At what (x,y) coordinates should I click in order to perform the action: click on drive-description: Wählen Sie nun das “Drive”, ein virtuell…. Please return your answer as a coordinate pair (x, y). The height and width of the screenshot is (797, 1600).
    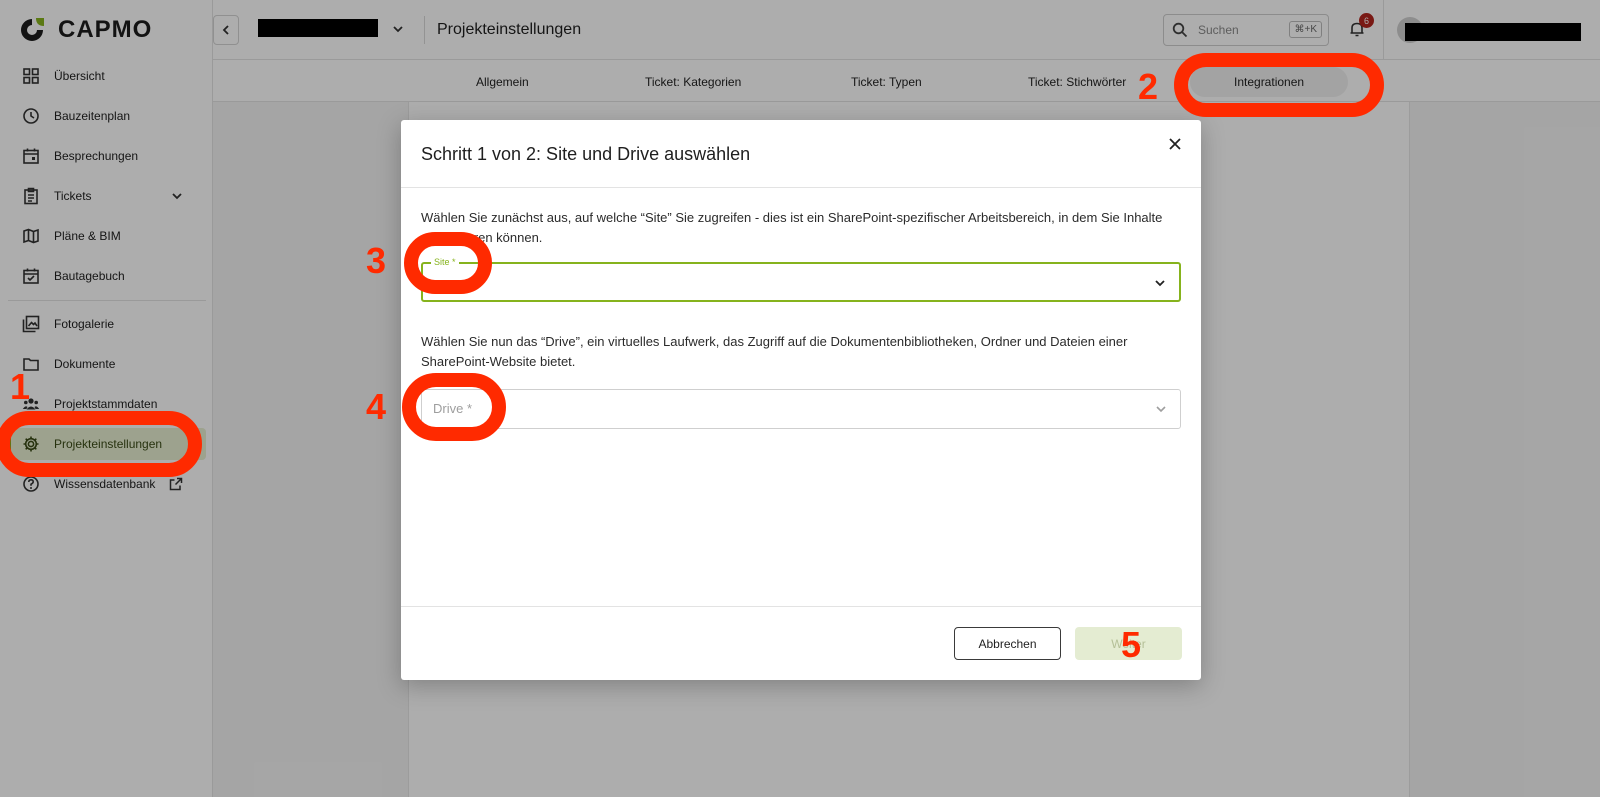
    Looking at the image, I should click on (774, 351).